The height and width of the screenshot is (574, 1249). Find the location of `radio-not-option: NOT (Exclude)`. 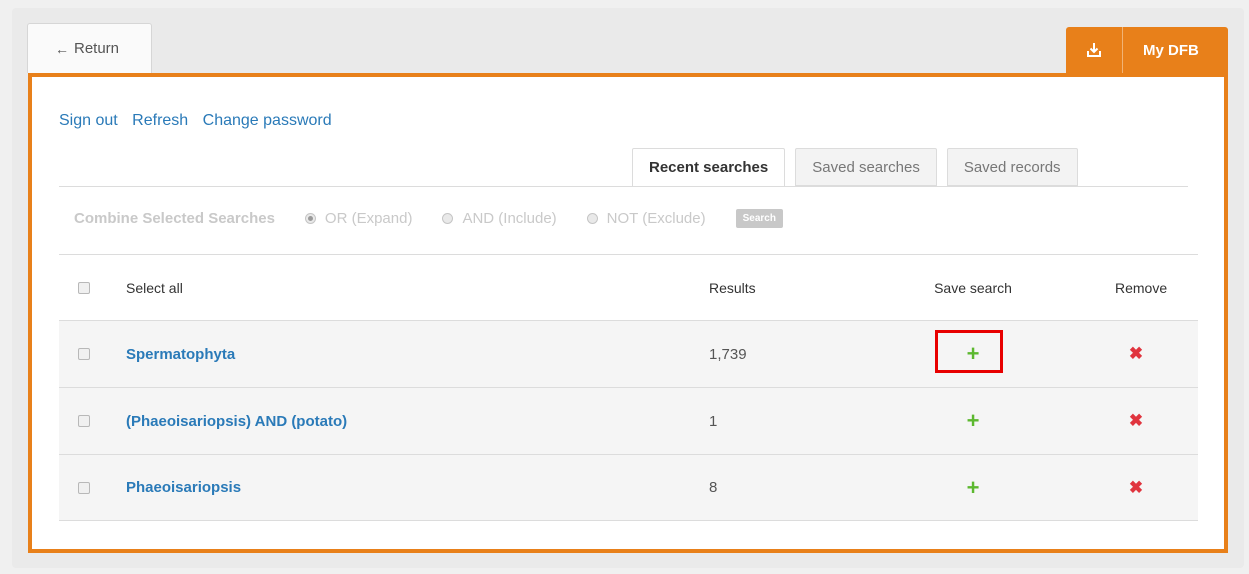

radio-not-option: NOT (Exclude) is located at coordinates (646, 218).